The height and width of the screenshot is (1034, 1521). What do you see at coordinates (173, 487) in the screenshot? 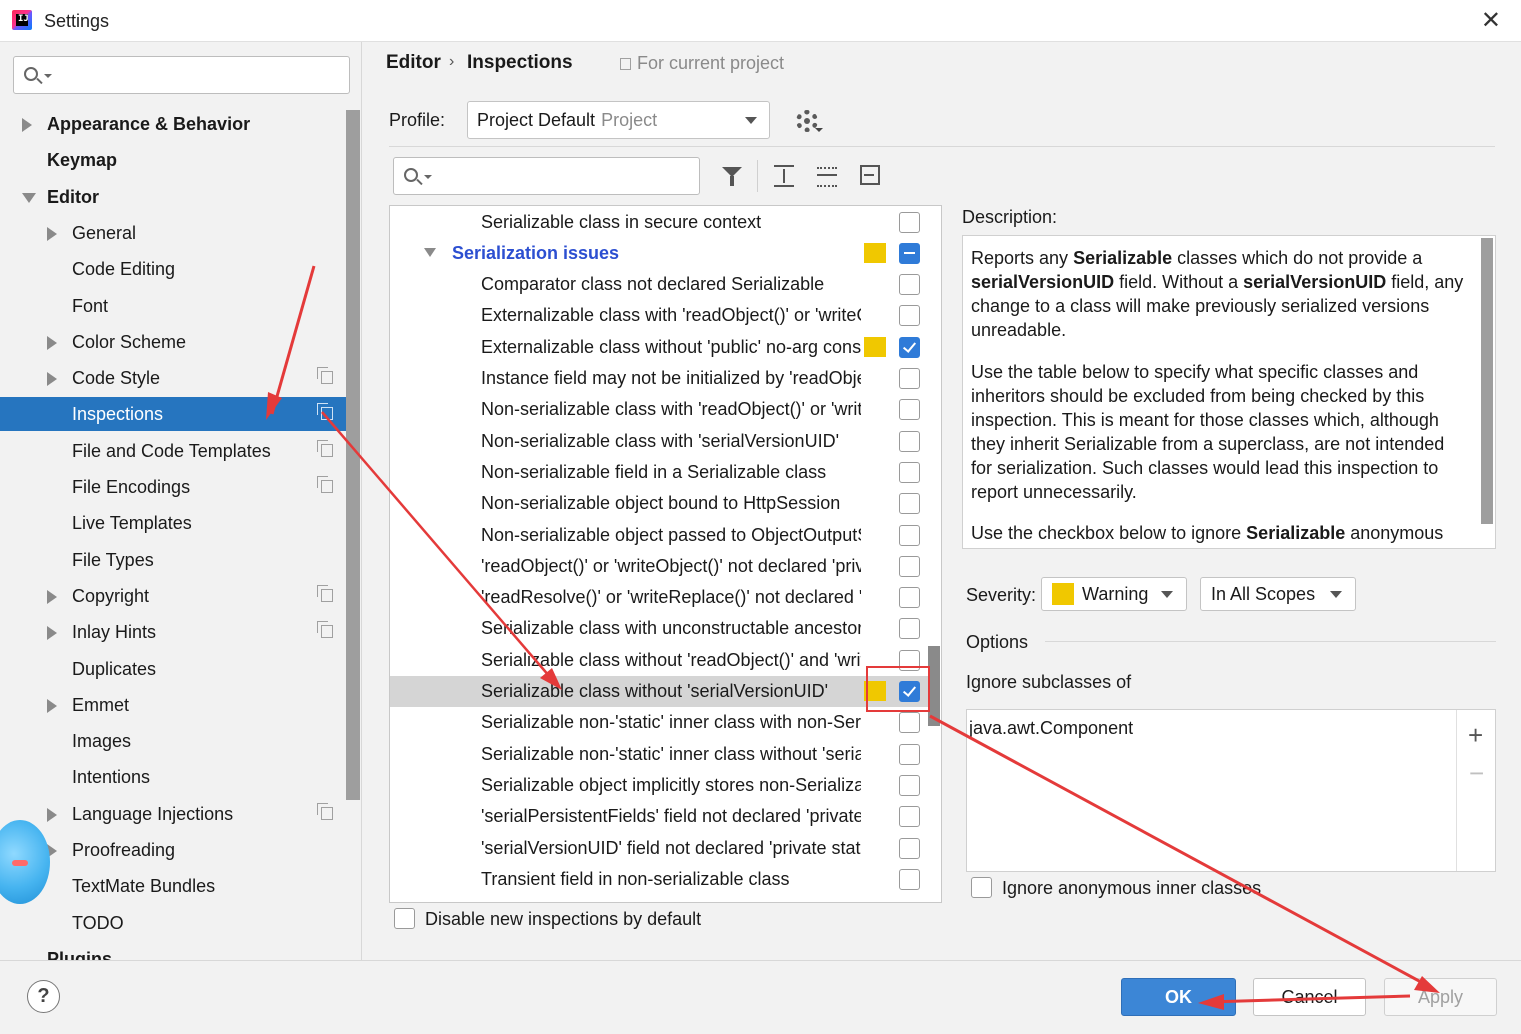
I see `sidebar-item-file-encodings: File Encodings` at bounding box center [173, 487].